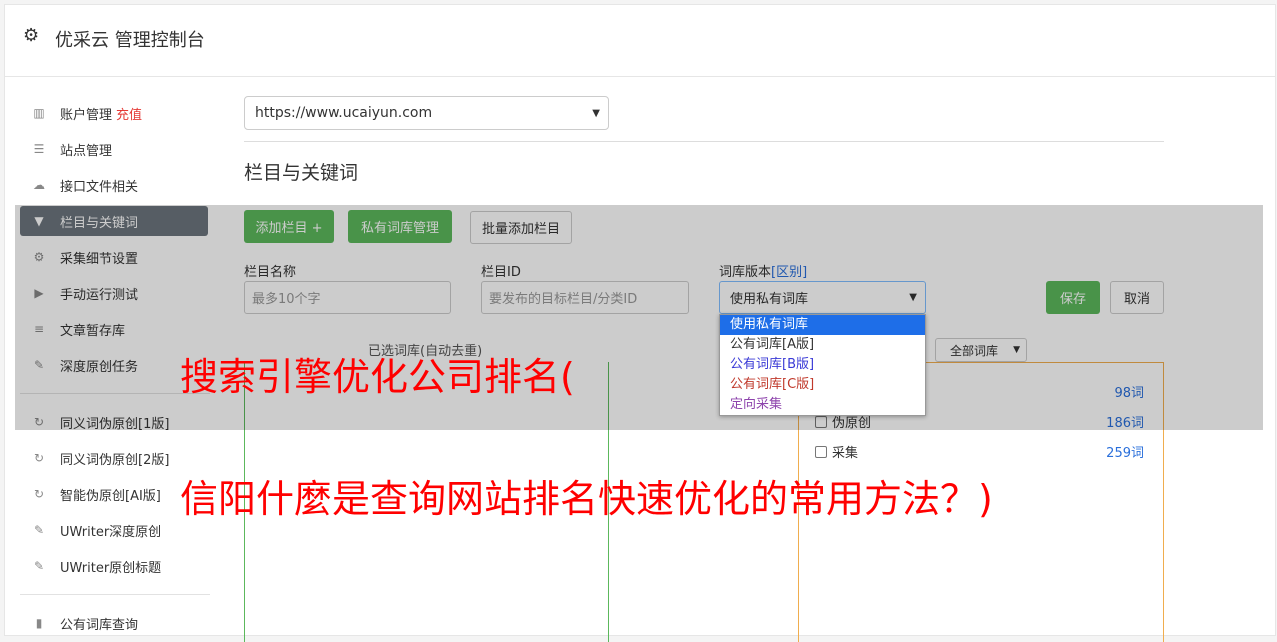 The height and width of the screenshot is (642, 1277). What do you see at coordinates (39, 113) in the screenshot?
I see `bar-chart-icon: ▥` at bounding box center [39, 113].